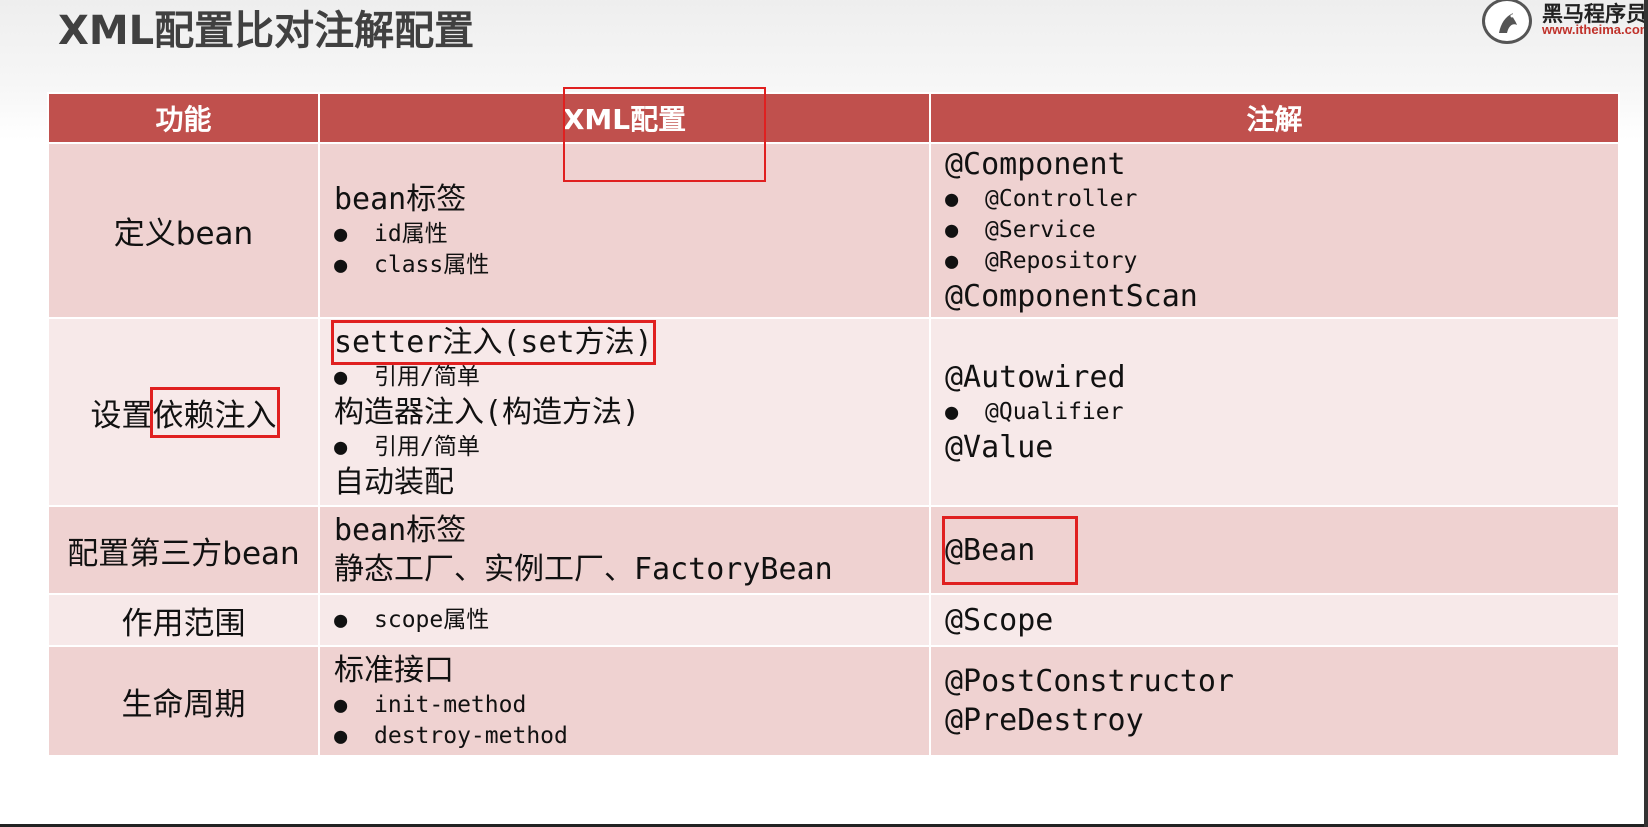  I want to click on xml-bullet-item: ● id属性, so click(631, 234).